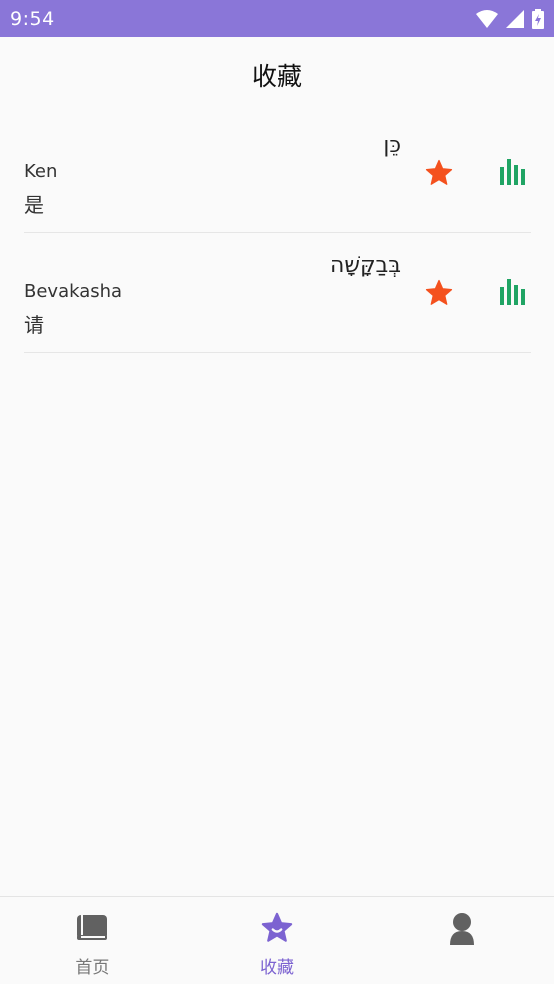  Describe the element at coordinates (515, 18) in the screenshot. I see `signal-icon` at that location.